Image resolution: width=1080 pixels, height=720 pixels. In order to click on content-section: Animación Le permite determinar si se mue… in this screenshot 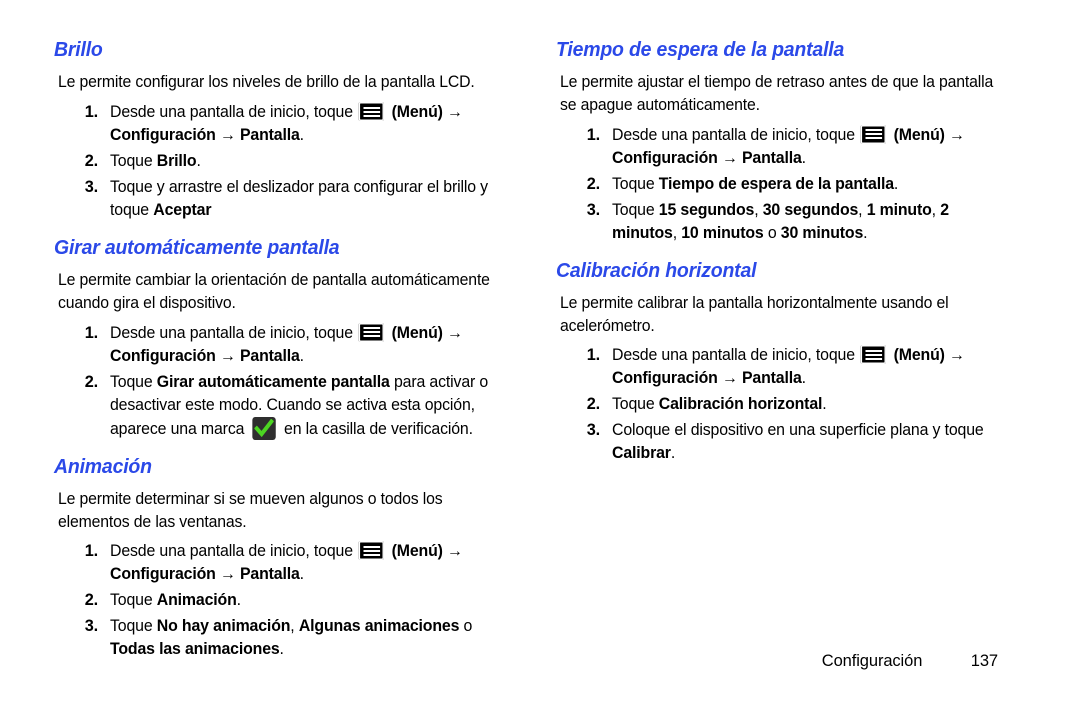, I will do `click(280, 558)`.